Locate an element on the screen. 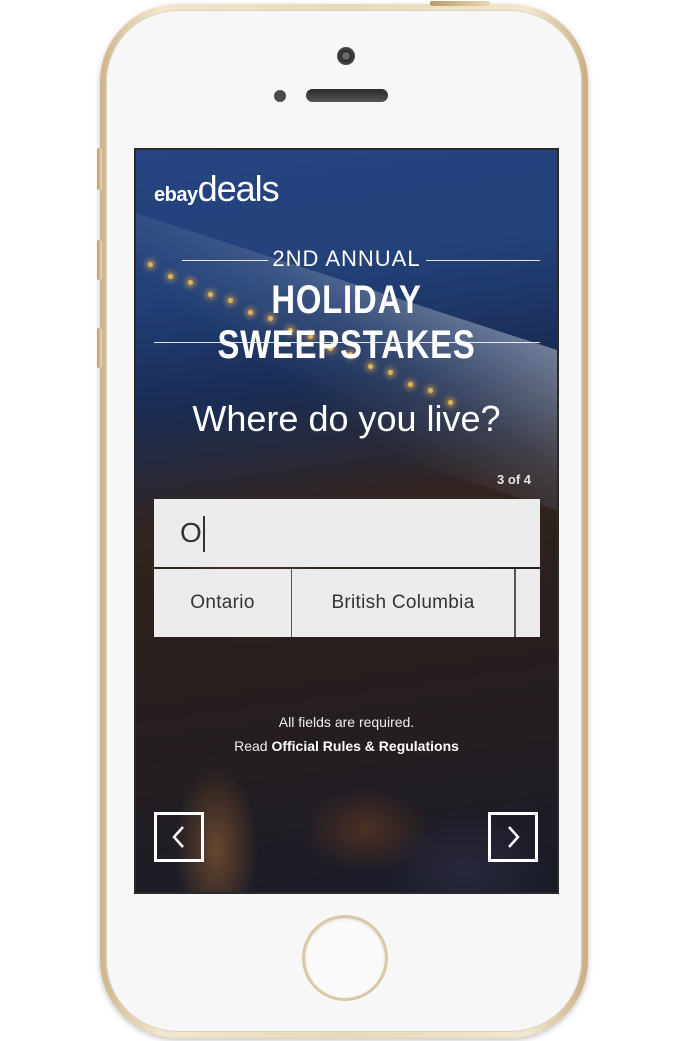 The image size is (700, 1041). official-rules-link: Official Rules & Regulations is located at coordinates (364, 746).